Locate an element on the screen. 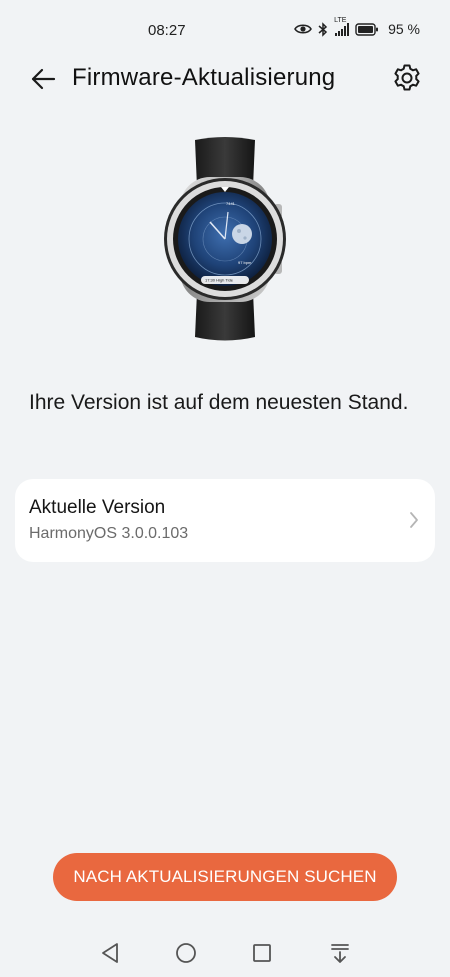 This screenshot has width=450, height=977. update-status-message: Ihre Version ist auf dem neuesten Stand. is located at coordinates (219, 402).